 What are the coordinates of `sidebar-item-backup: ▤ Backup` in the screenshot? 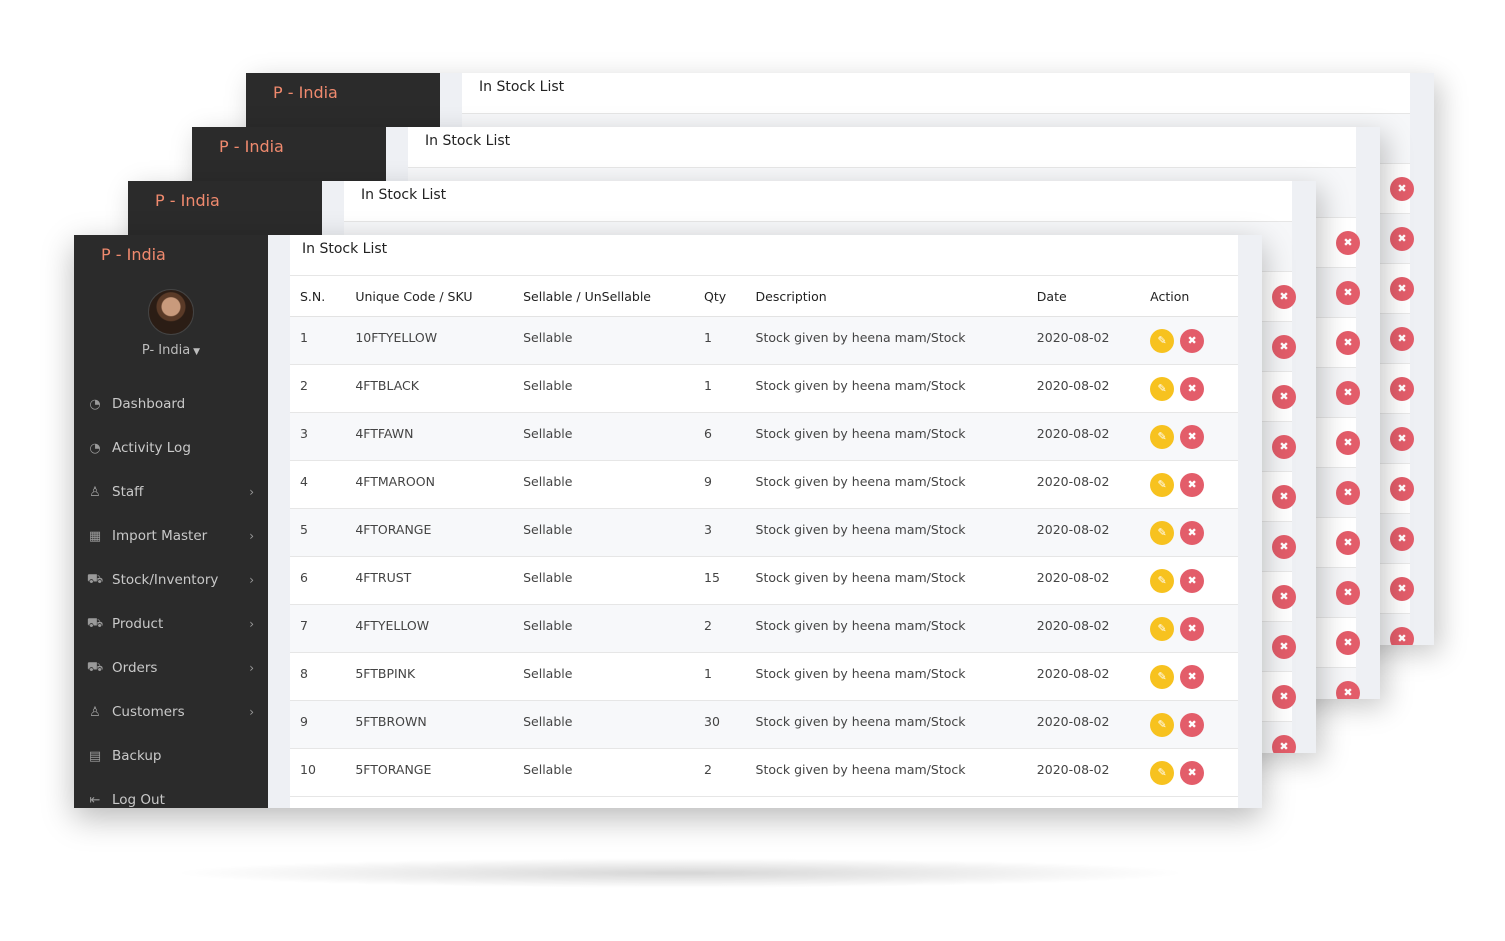 It's located at (171, 756).